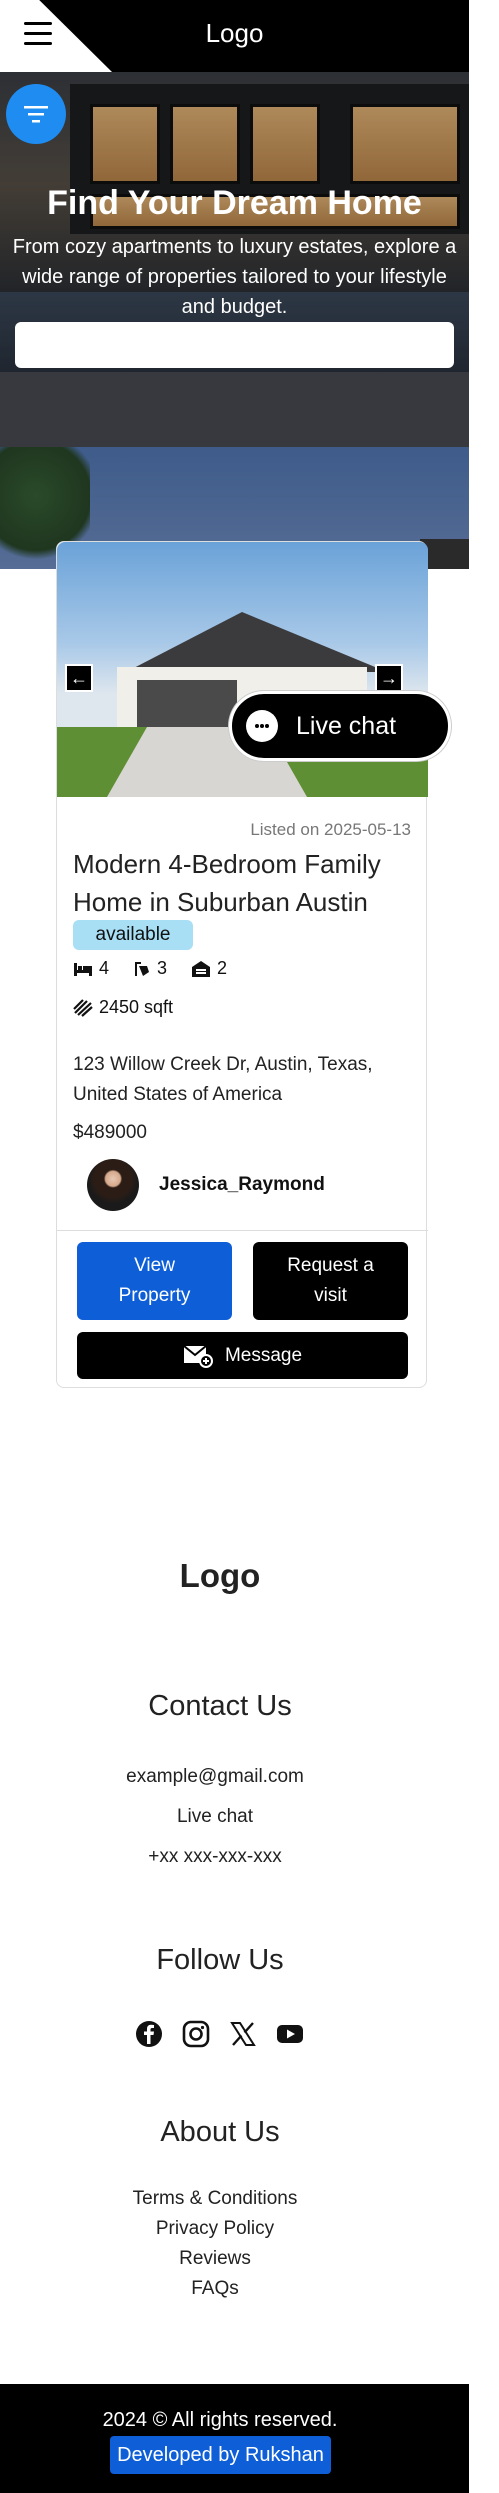  I want to click on copyright-text: 2024 © All rights reserved., so click(220, 2420).